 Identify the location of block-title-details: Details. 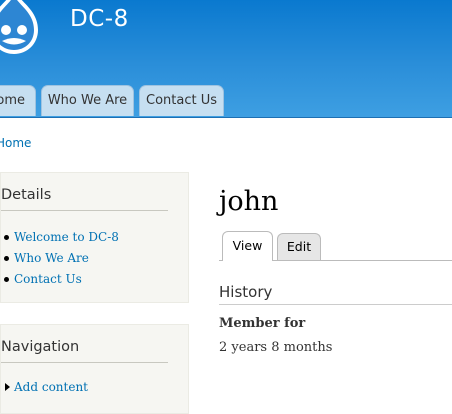
(84, 199).